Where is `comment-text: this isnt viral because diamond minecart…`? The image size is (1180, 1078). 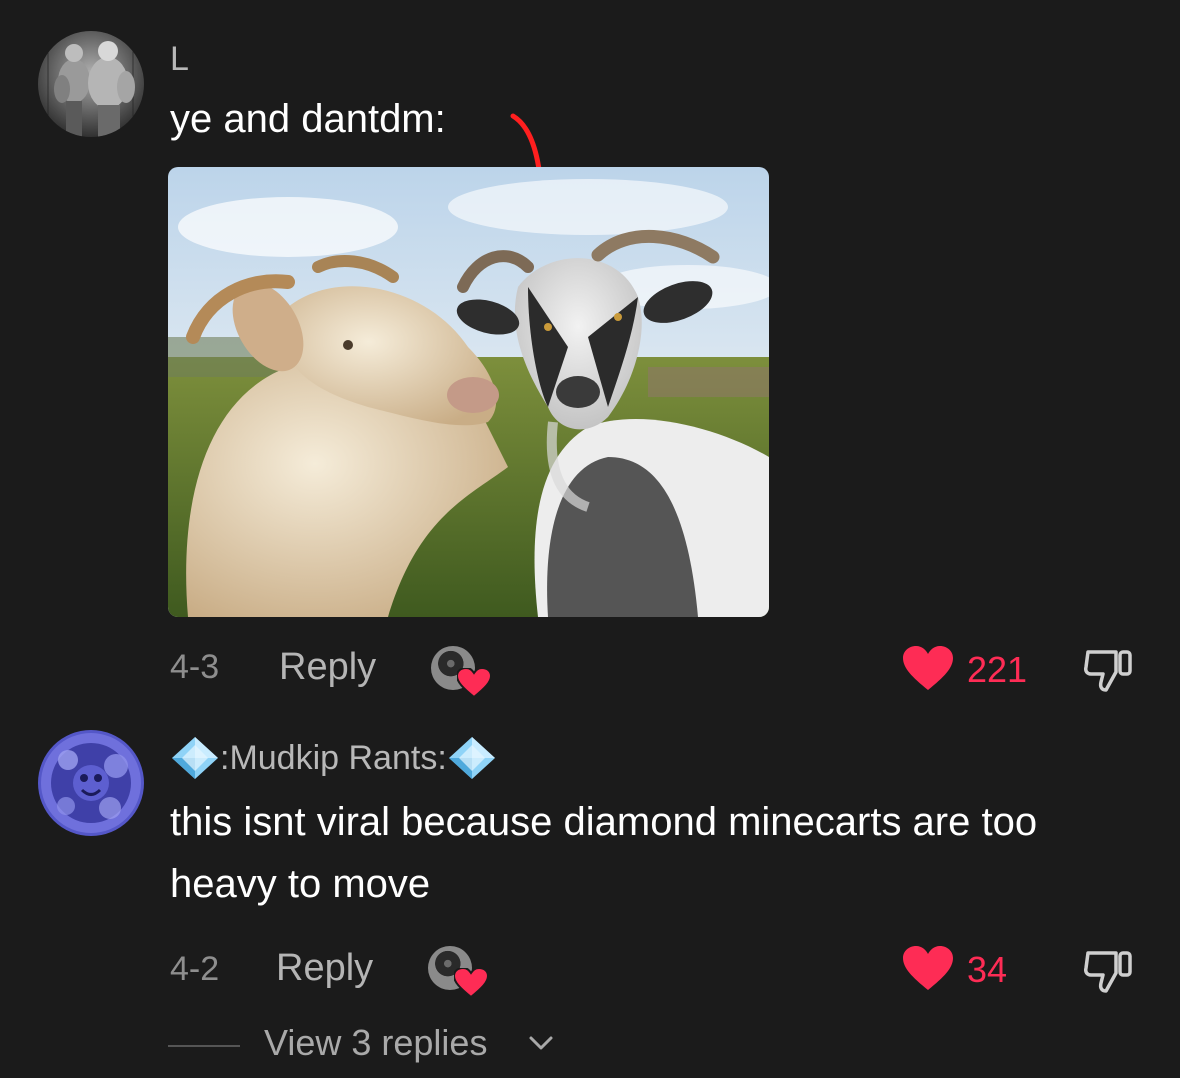
comment-text: this isnt viral because diamond minecart… is located at coordinates (604, 853).